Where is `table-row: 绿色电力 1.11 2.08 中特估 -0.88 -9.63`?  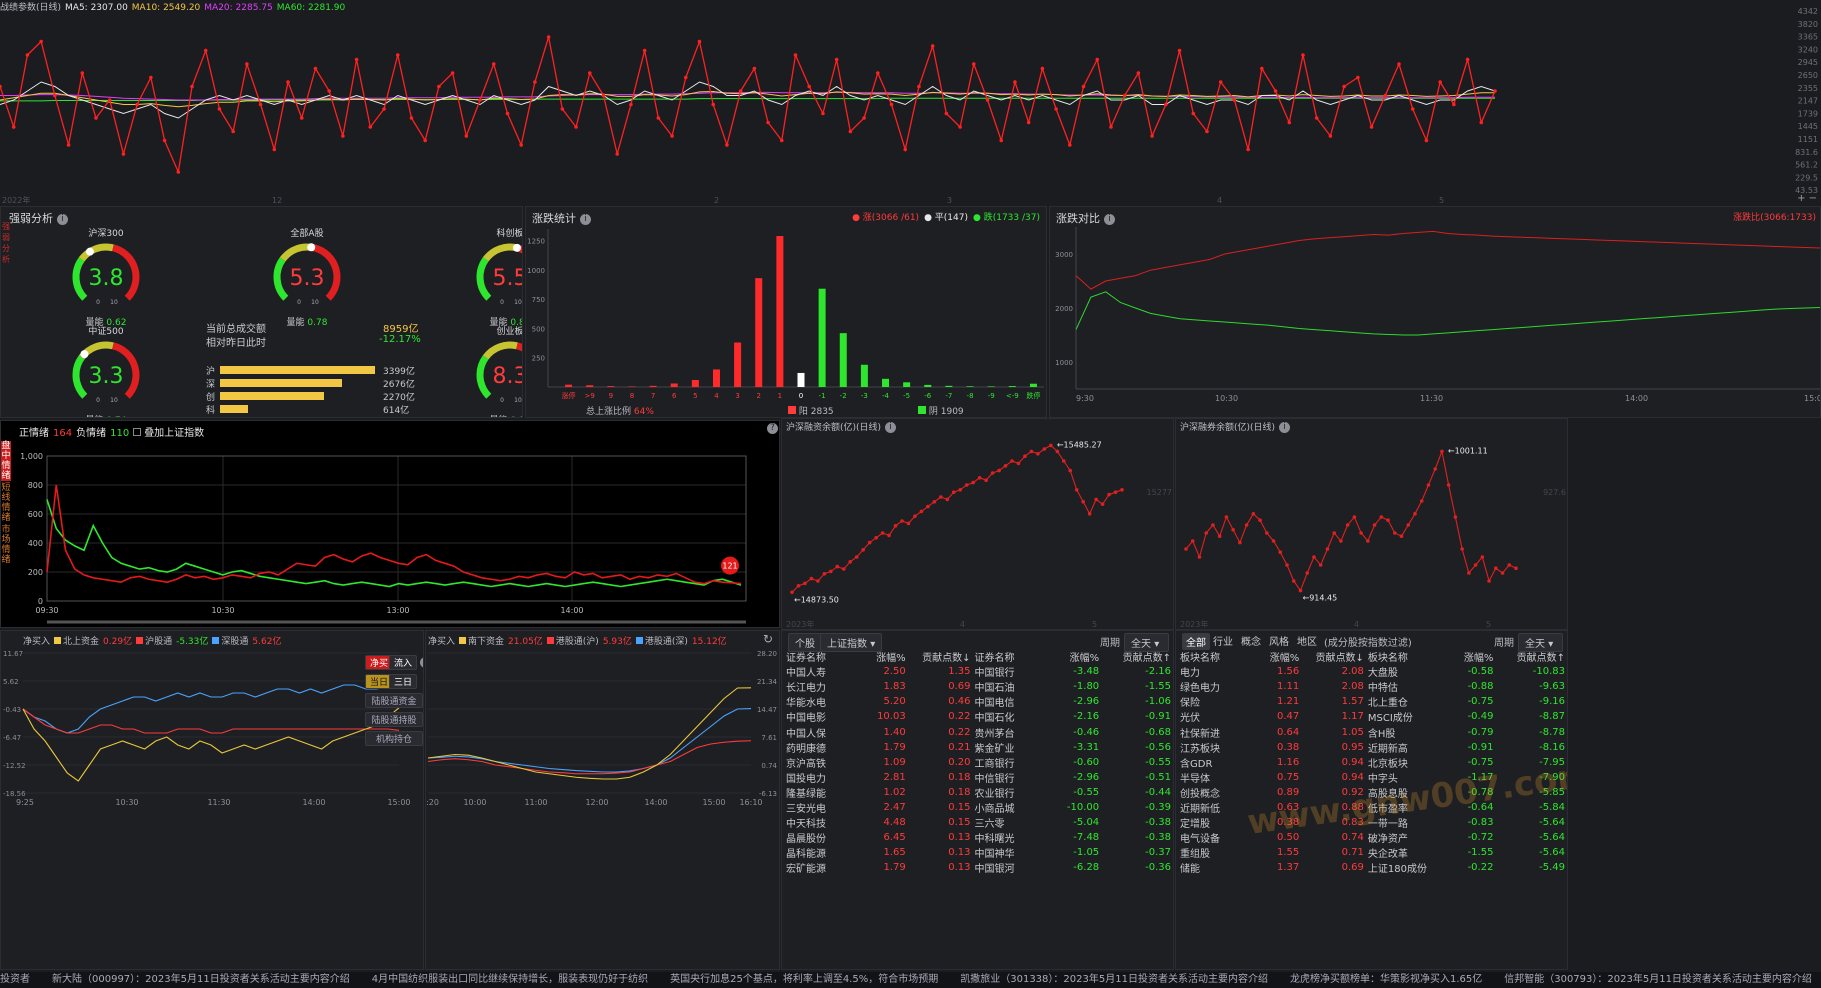
table-row: 绿色电力 1.11 2.08 中特估 -0.88 -9.63 is located at coordinates (1372, 686).